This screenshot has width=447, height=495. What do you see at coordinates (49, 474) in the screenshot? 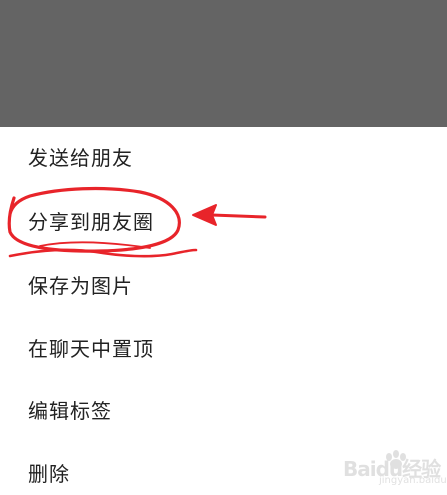
I see `menu-item-label: 删除` at bounding box center [49, 474].